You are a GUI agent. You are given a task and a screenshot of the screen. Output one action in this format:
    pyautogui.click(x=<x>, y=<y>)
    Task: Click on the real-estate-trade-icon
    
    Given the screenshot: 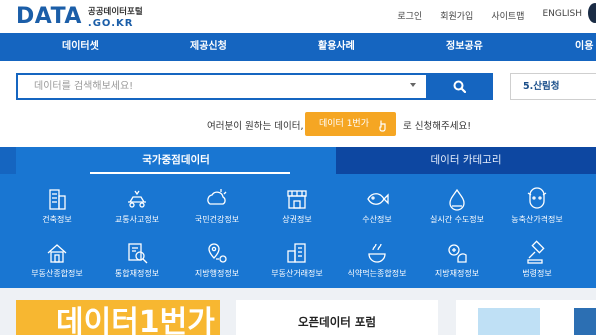 What is the action you would take?
    pyautogui.click(x=296, y=253)
    